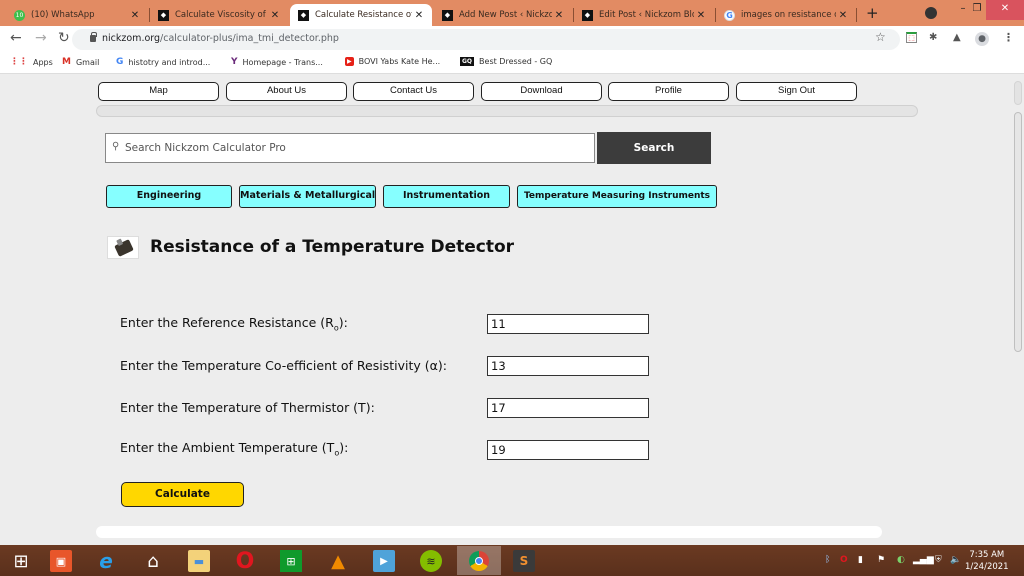  What do you see at coordinates (286, 91) in the screenshot?
I see `nav-about-button: About Us` at bounding box center [286, 91].